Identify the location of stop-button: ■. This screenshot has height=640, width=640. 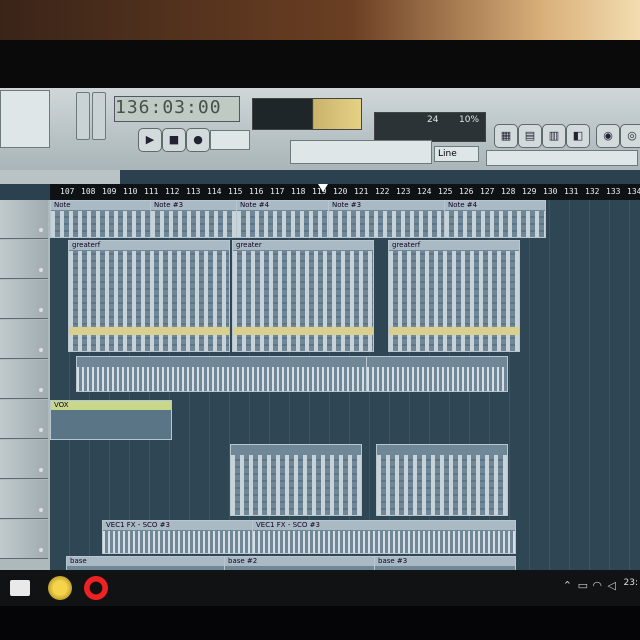
(174, 140).